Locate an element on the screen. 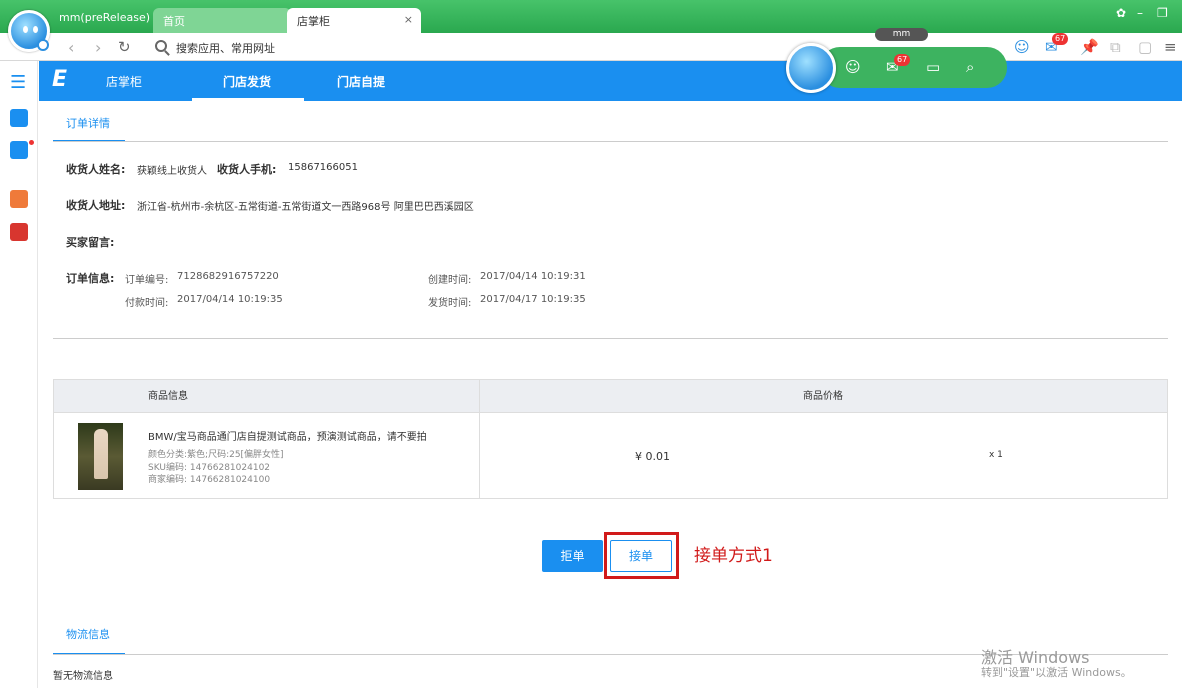  receiver-name: 获颖线上收货人 is located at coordinates (172, 171).